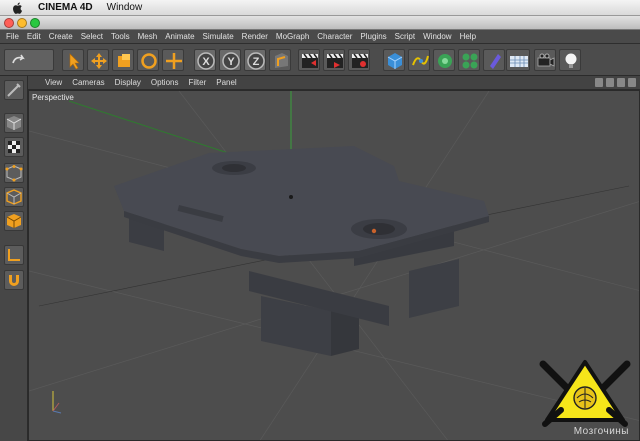 The image size is (640, 441). Describe the element at coordinates (179, 36) in the screenshot. I see `menu-animate: Animate` at that location.